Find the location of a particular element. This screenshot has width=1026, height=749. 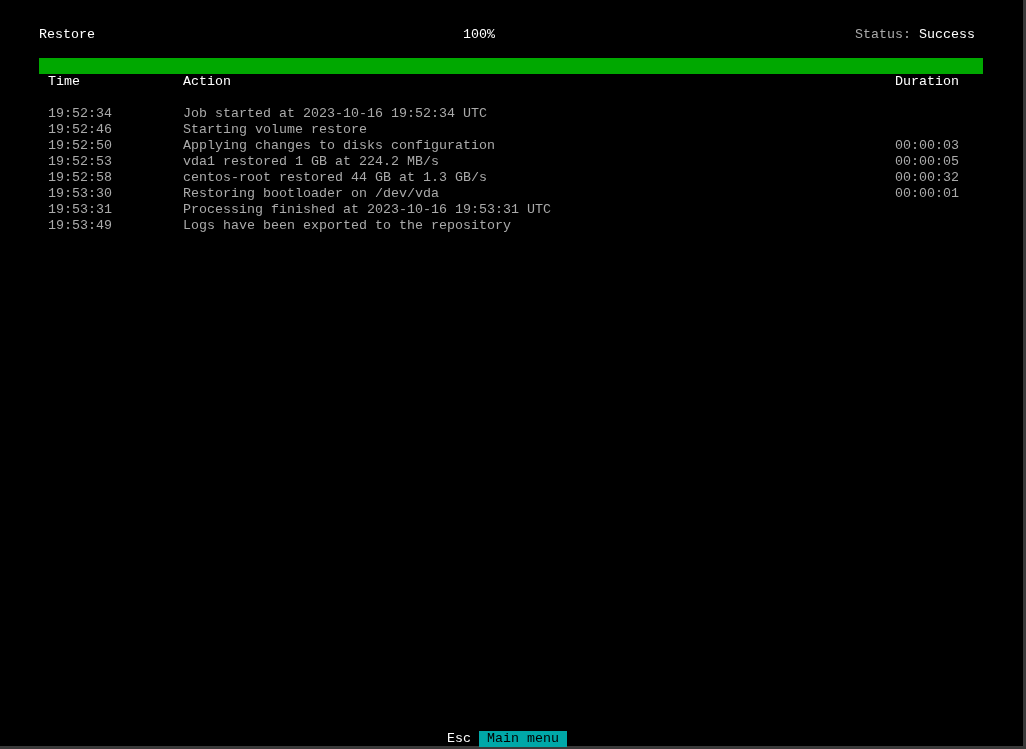

action-cell-text: Restoring bootloader on /dev/vda is located at coordinates (311, 194).